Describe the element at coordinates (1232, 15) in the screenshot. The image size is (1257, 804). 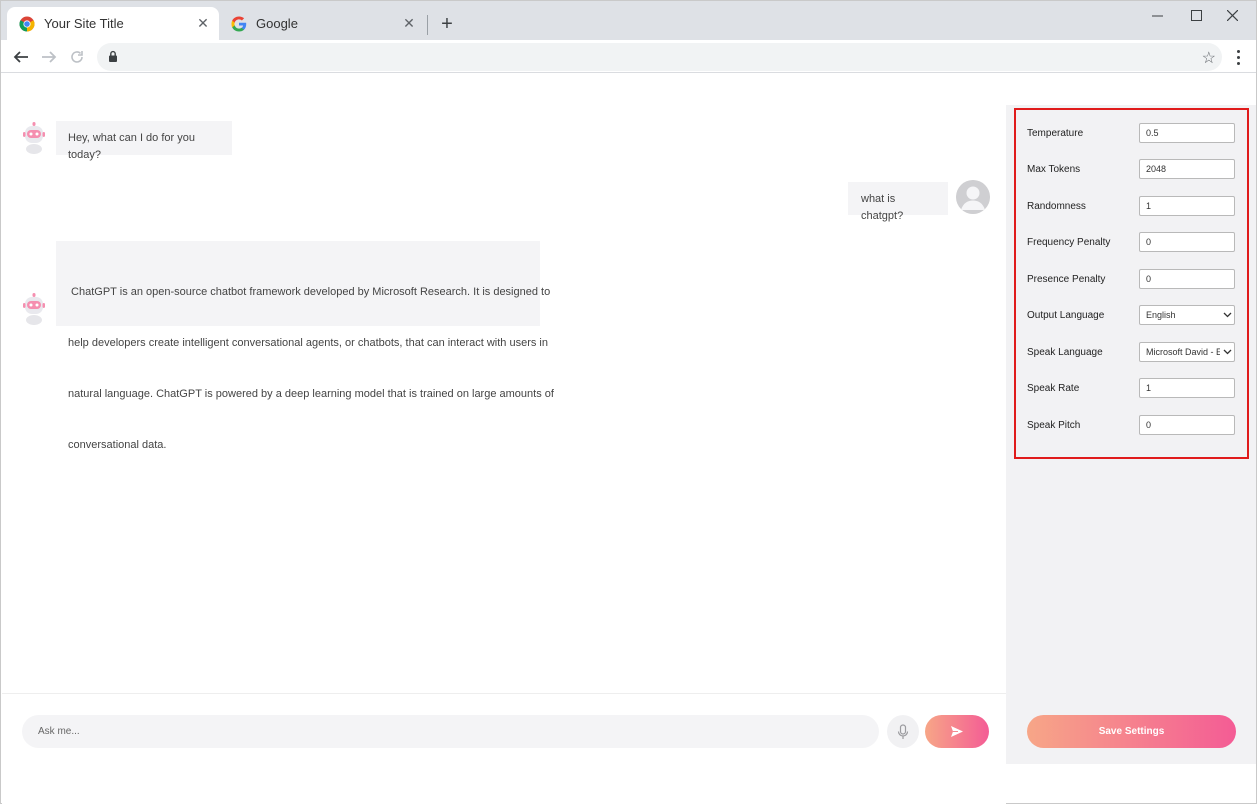
I see `close-window-icon` at that location.